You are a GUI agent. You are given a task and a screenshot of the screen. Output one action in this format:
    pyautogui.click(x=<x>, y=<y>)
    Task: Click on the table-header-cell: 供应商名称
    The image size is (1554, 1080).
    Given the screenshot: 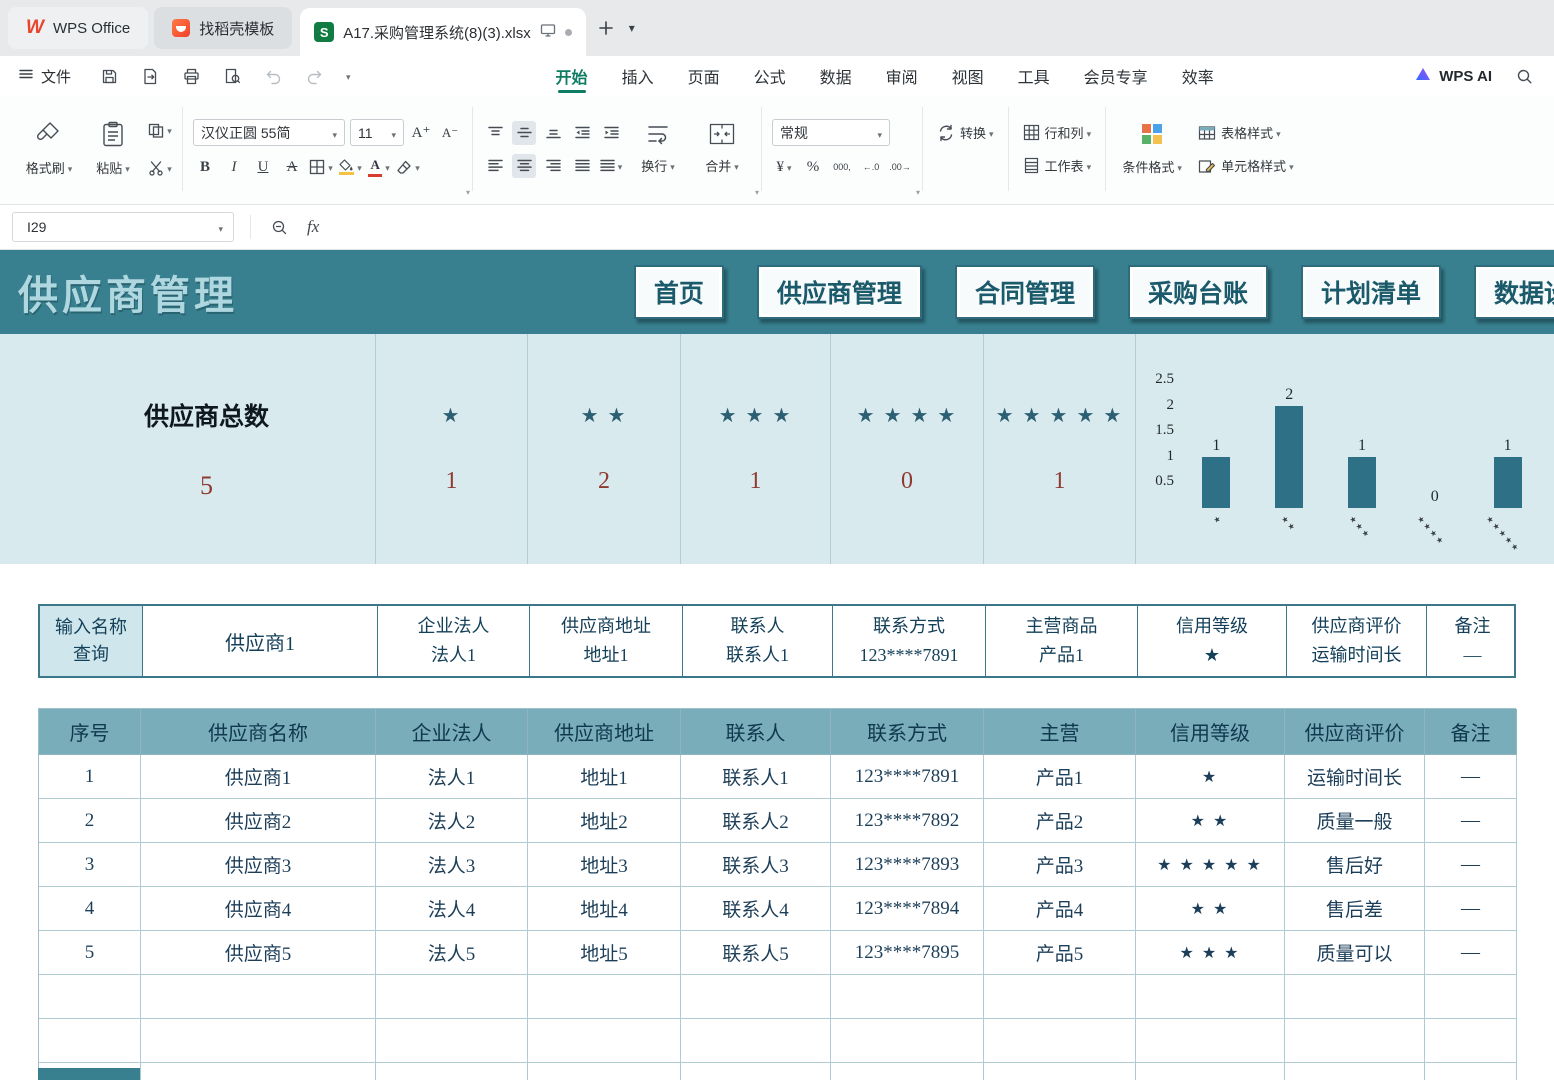 What is the action you would take?
    pyautogui.click(x=258, y=732)
    